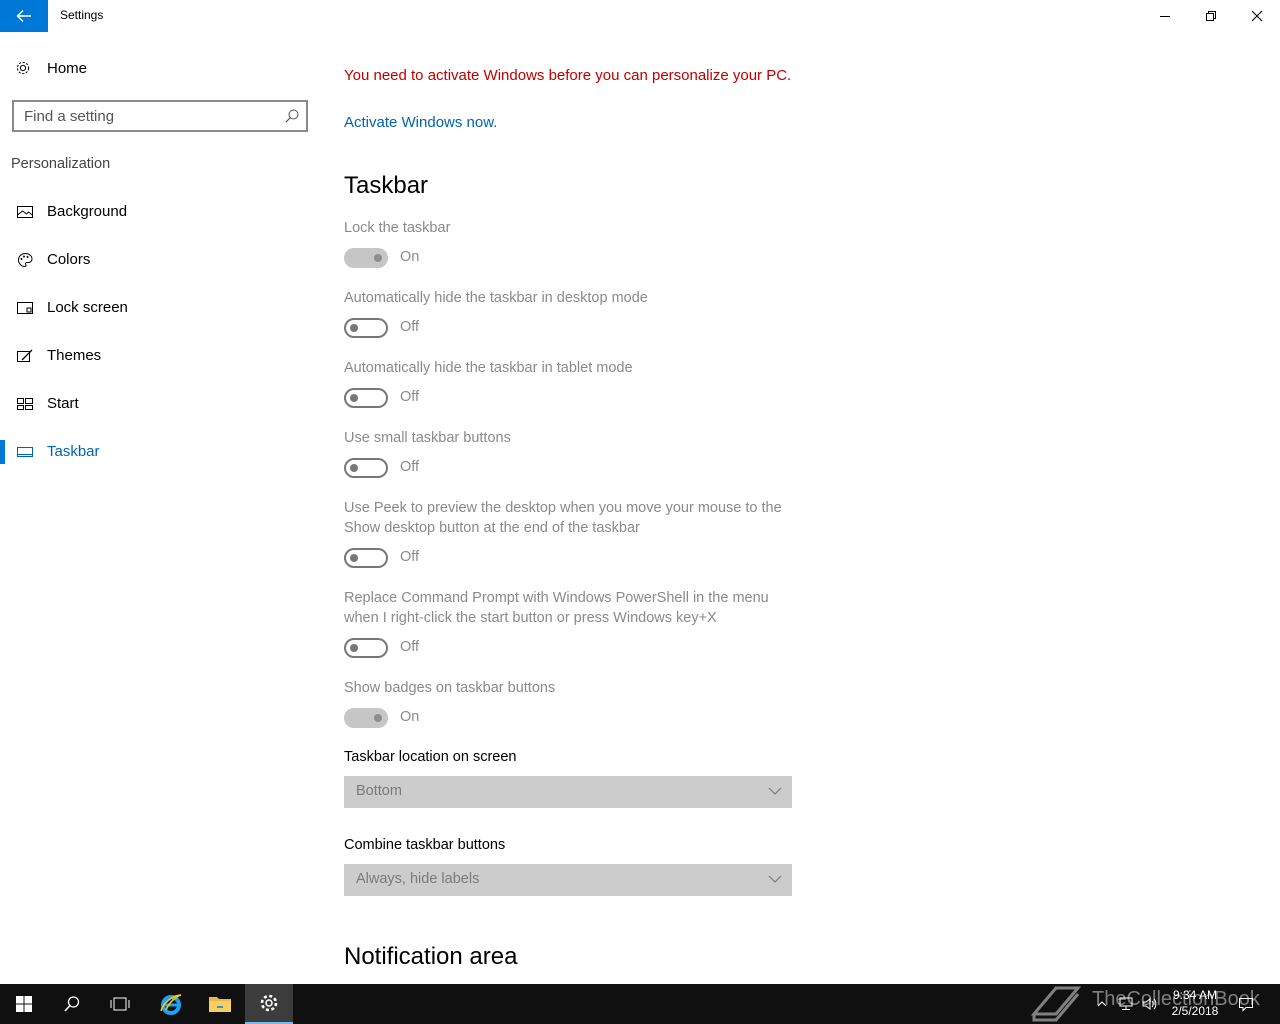  What do you see at coordinates (640, 1004) in the screenshot?
I see `windows-taskbar: TheCollectionBook 9:34 AM 2/5/2018` at bounding box center [640, 1004].